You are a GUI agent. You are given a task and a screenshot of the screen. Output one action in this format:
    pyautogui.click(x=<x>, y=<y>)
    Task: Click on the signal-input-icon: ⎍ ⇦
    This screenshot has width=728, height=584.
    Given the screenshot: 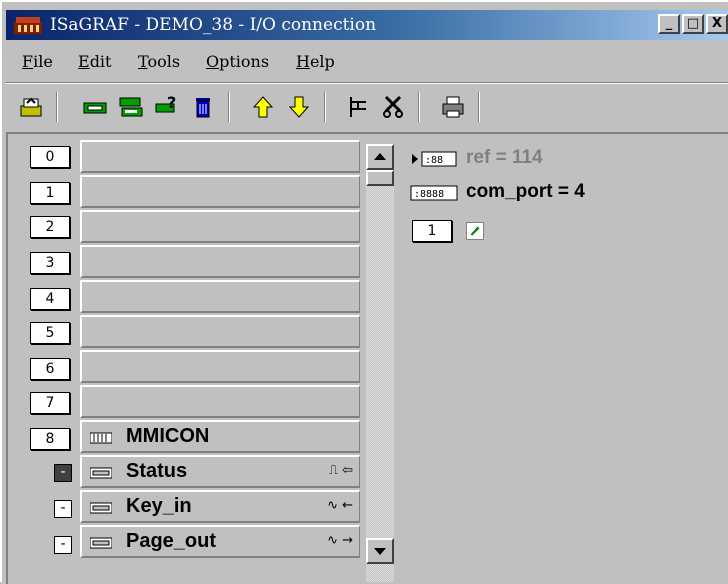 What is the action you would take?
    pyautogui.click(x=340, y=470)
    